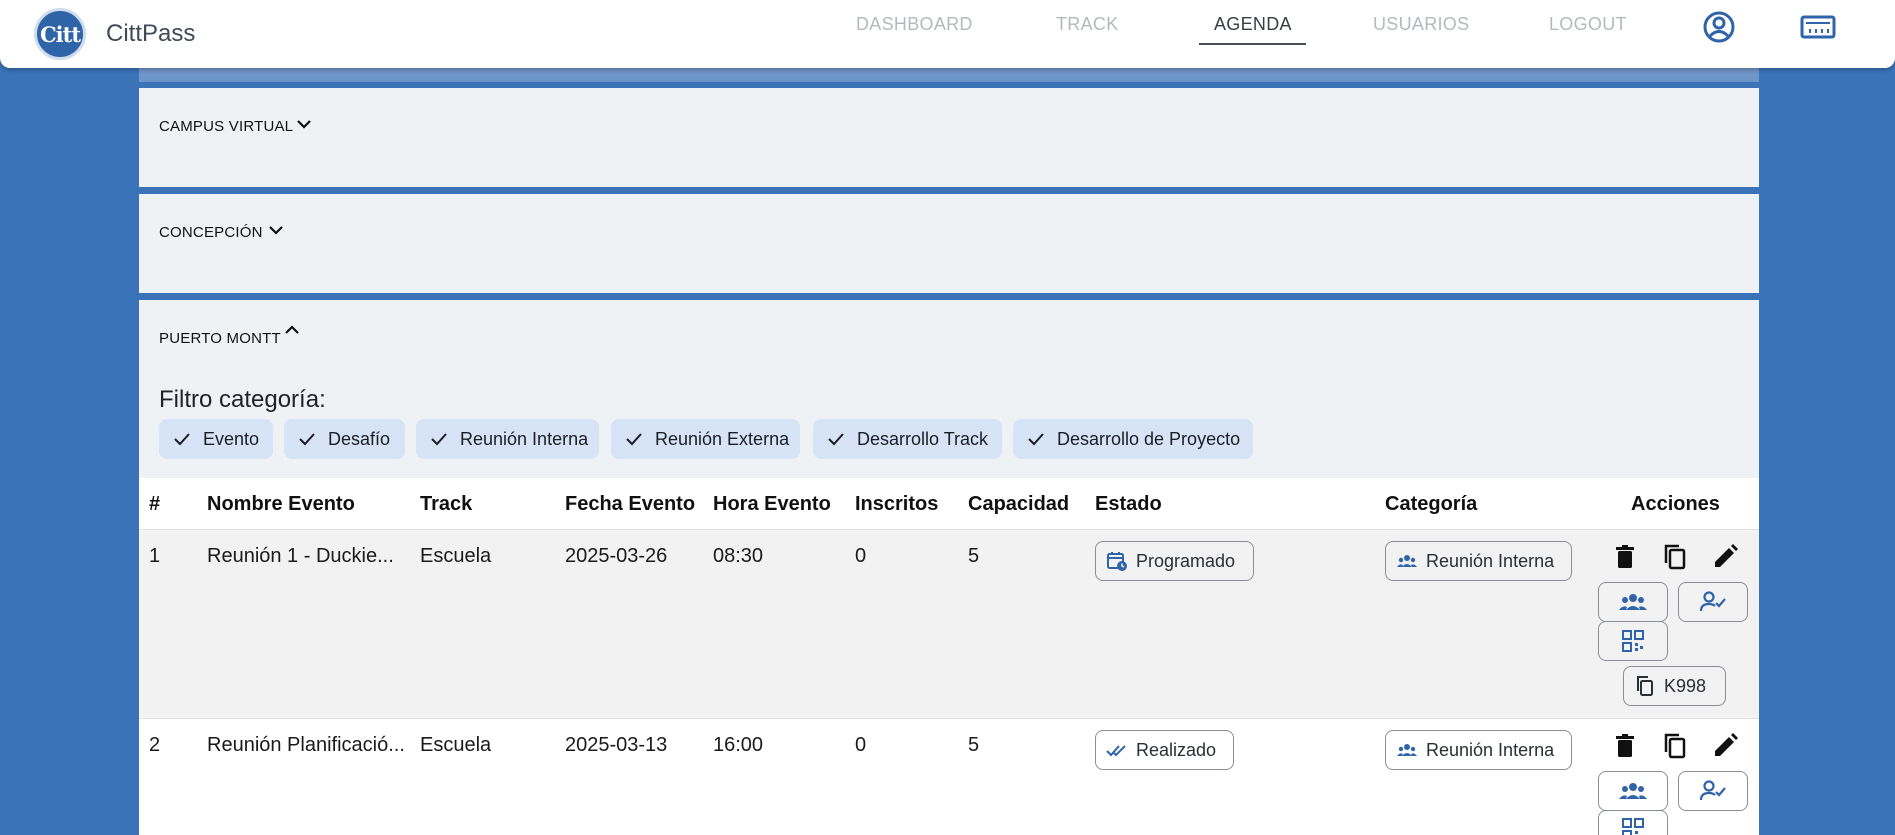 This screenshot has width=1895, height=835. Describe the element at coordinates (359, 438) in the screenshot. I see `chip-label: Desafío` at that location.